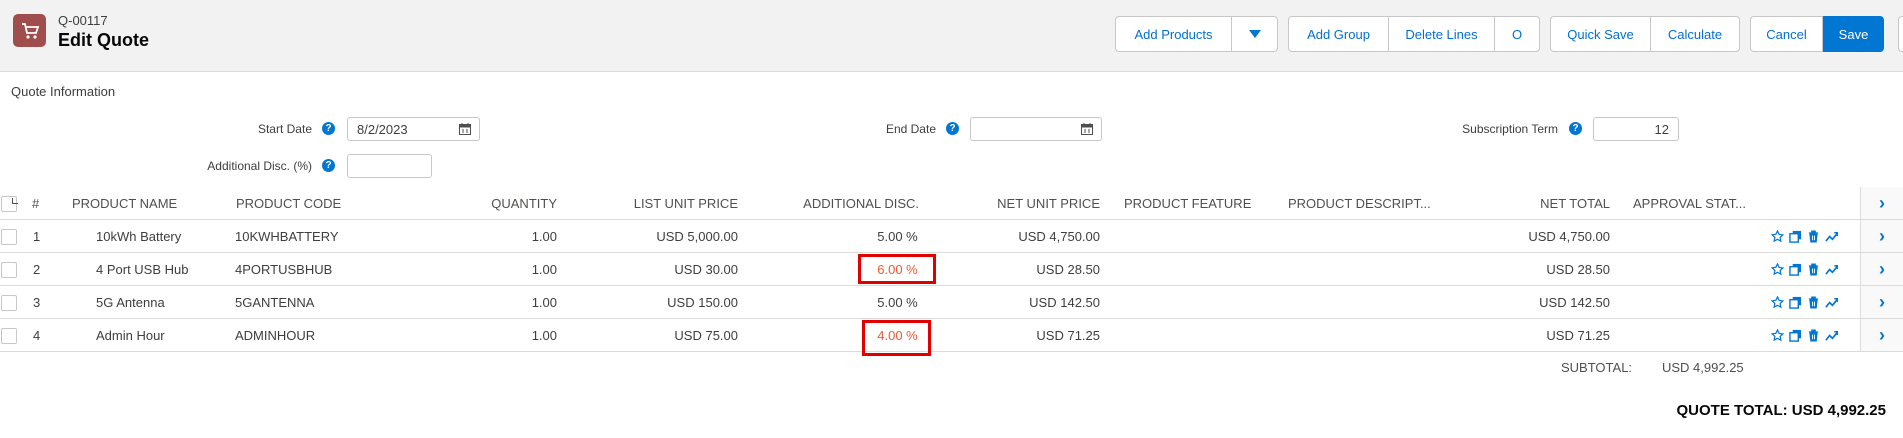  I want to click on col-product-name: PRODUCT NAME, so click(124, 203).